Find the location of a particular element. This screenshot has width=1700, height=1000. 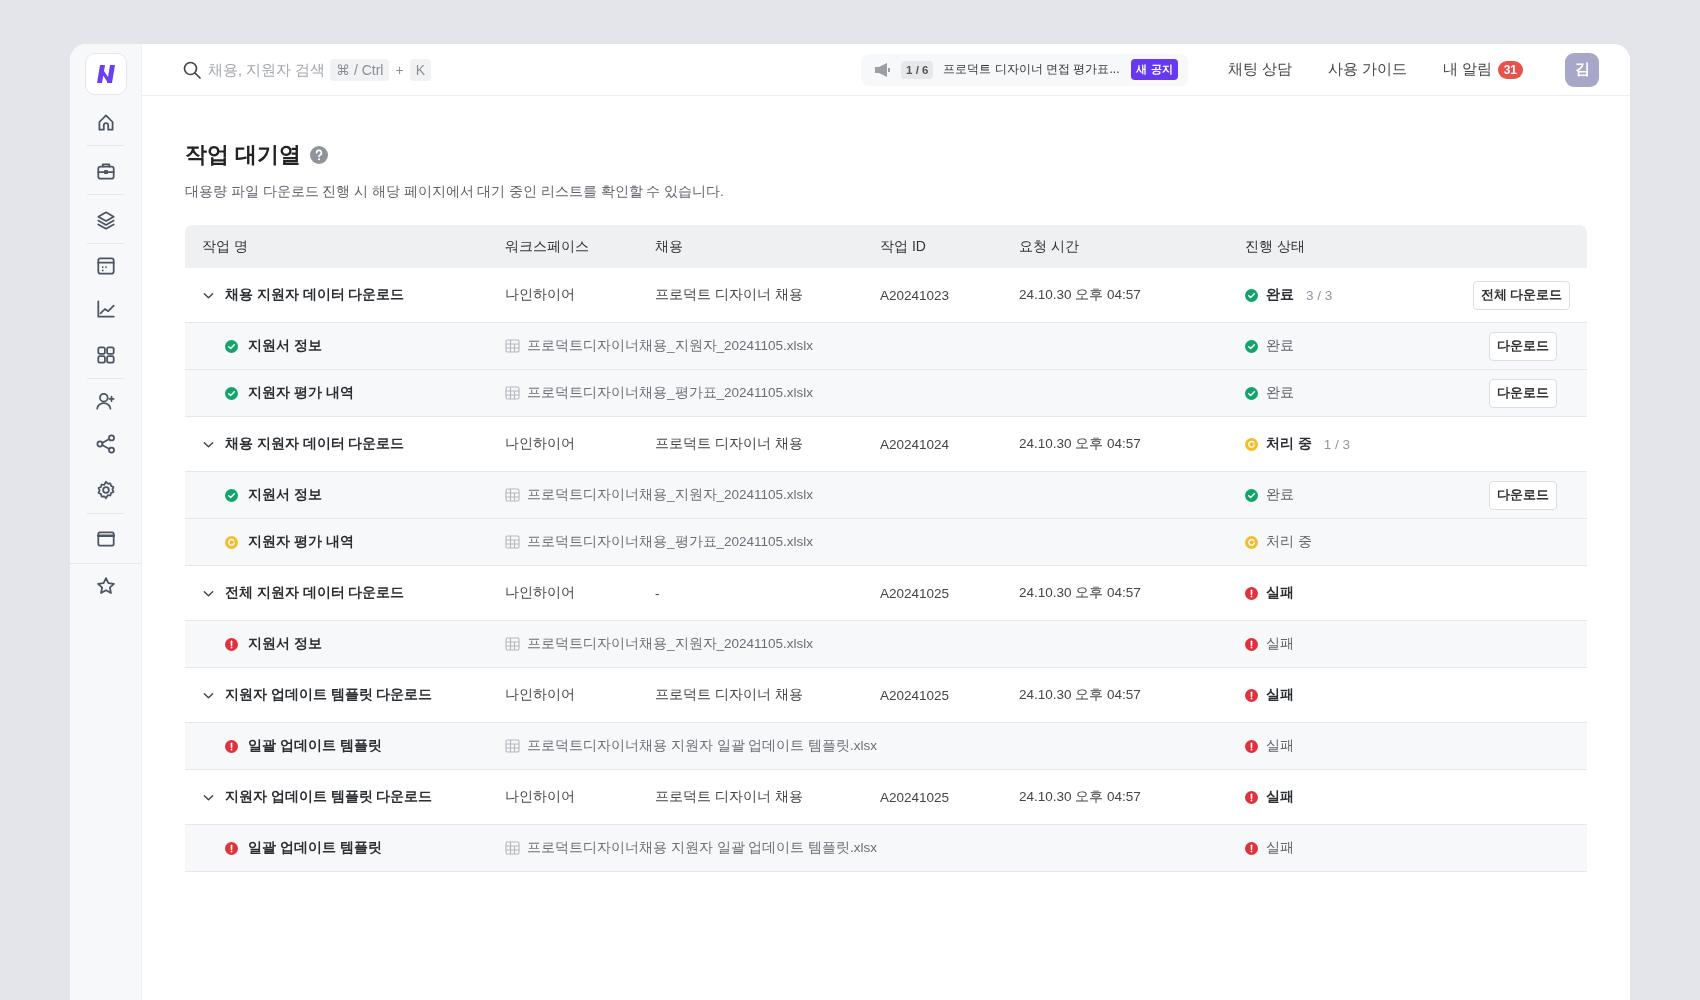

share-icon is located at coordinates (105, 443).